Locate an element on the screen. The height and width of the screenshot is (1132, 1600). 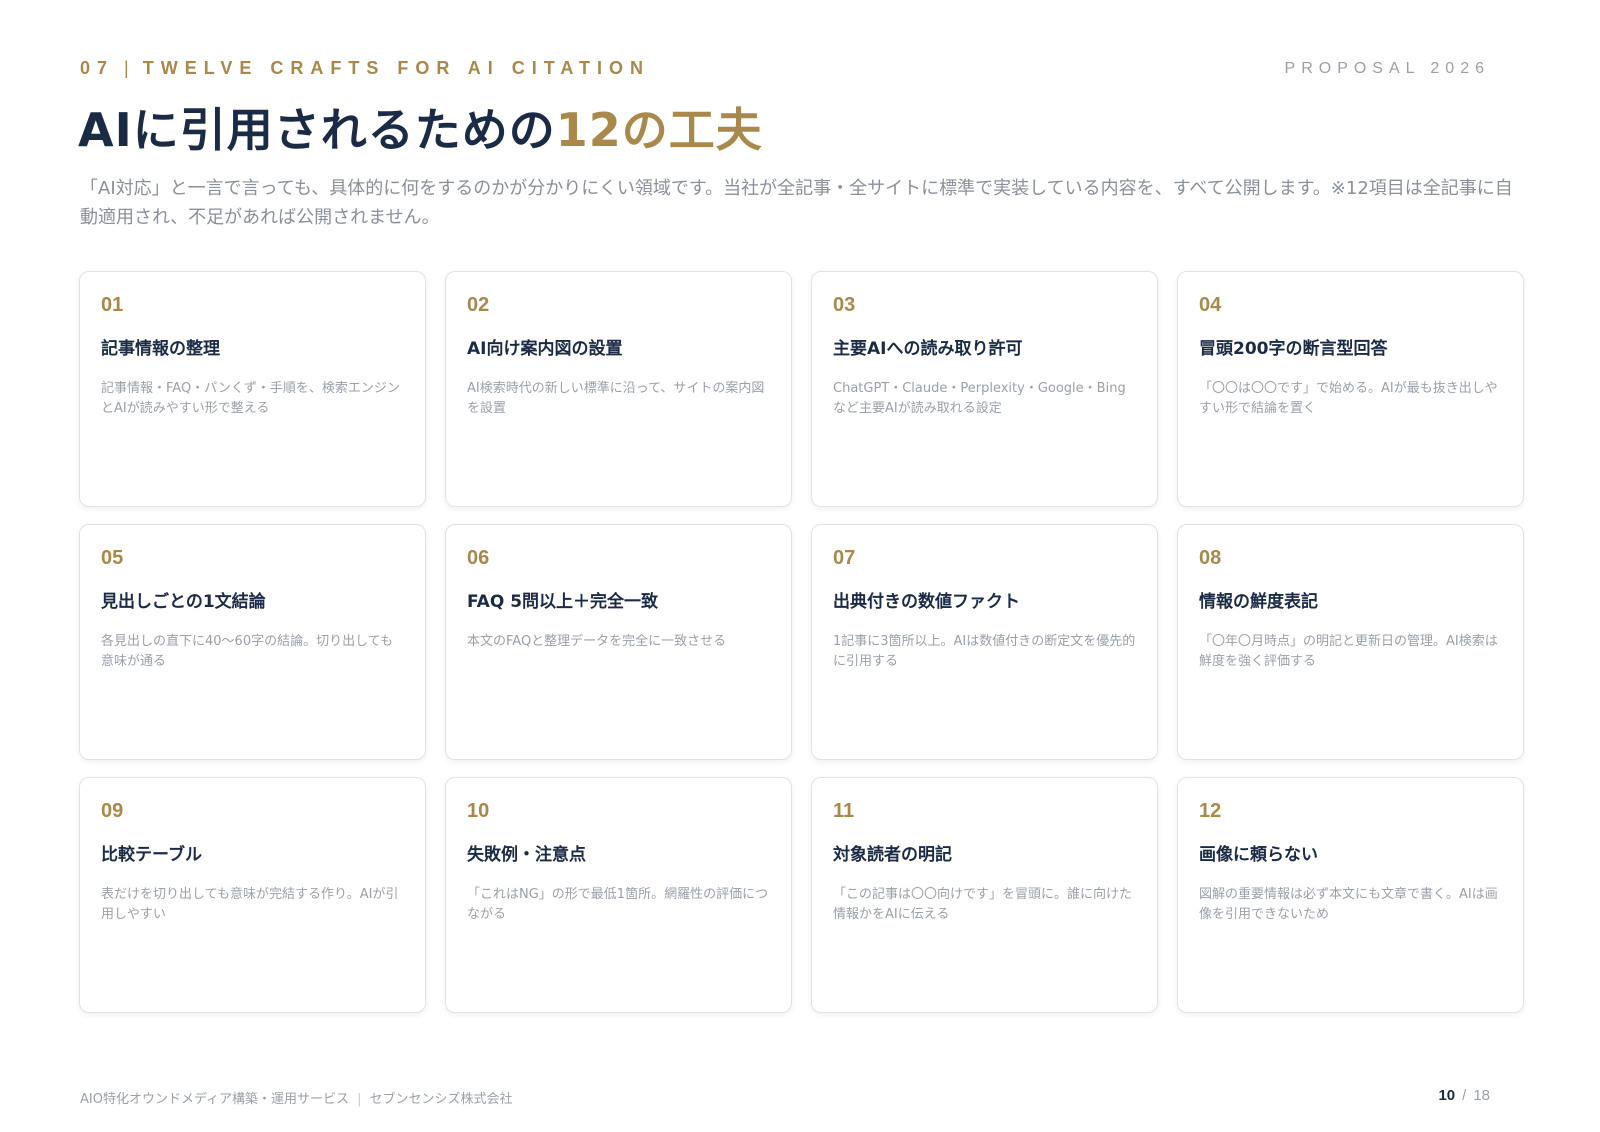
card-number: 12 is located at coordinates (1210, 811).